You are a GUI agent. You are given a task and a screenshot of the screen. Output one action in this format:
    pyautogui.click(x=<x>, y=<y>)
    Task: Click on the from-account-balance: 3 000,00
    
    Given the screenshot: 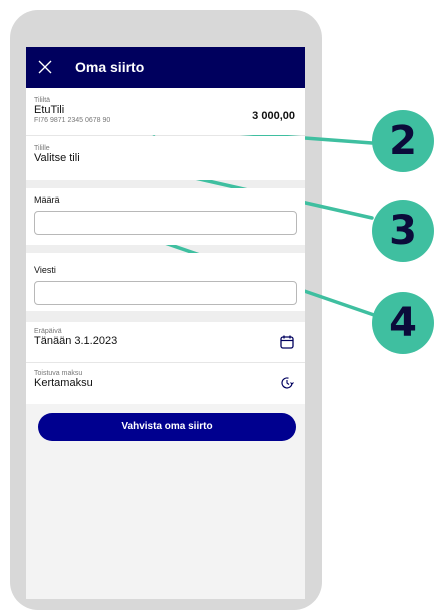 What is the action you would take?
    pyautogui.click(x=273, y=116)
    